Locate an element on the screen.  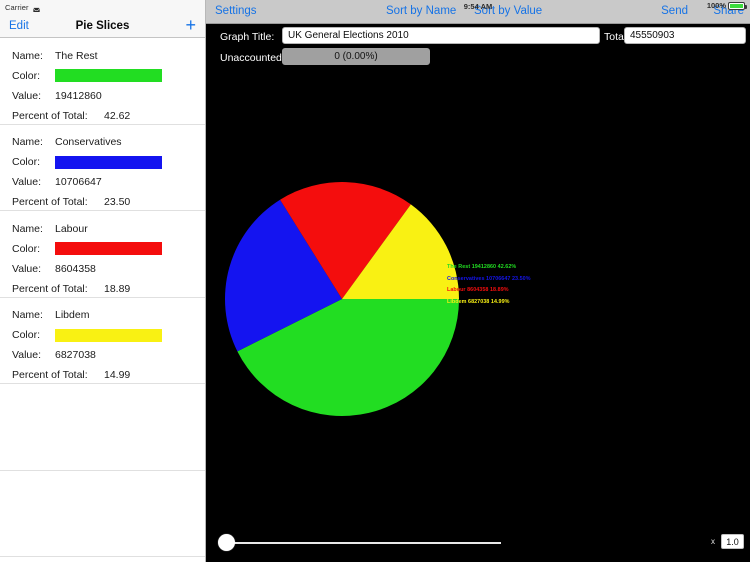
slice-value-field: Value: 6827038 is located at coordinates (108, 355).